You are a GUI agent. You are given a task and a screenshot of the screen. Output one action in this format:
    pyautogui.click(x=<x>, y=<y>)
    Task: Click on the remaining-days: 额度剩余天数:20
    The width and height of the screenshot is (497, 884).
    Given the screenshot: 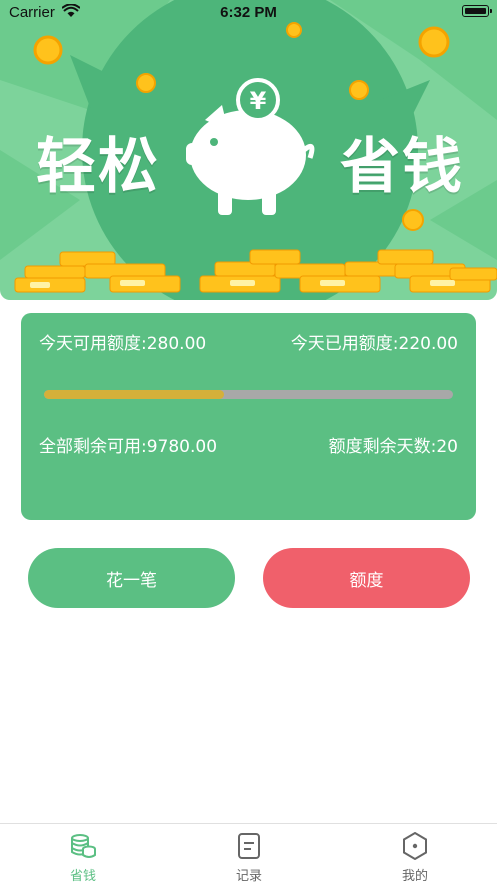 What is the action you would take?
    pyautogui.click(x=393, y=447)
    